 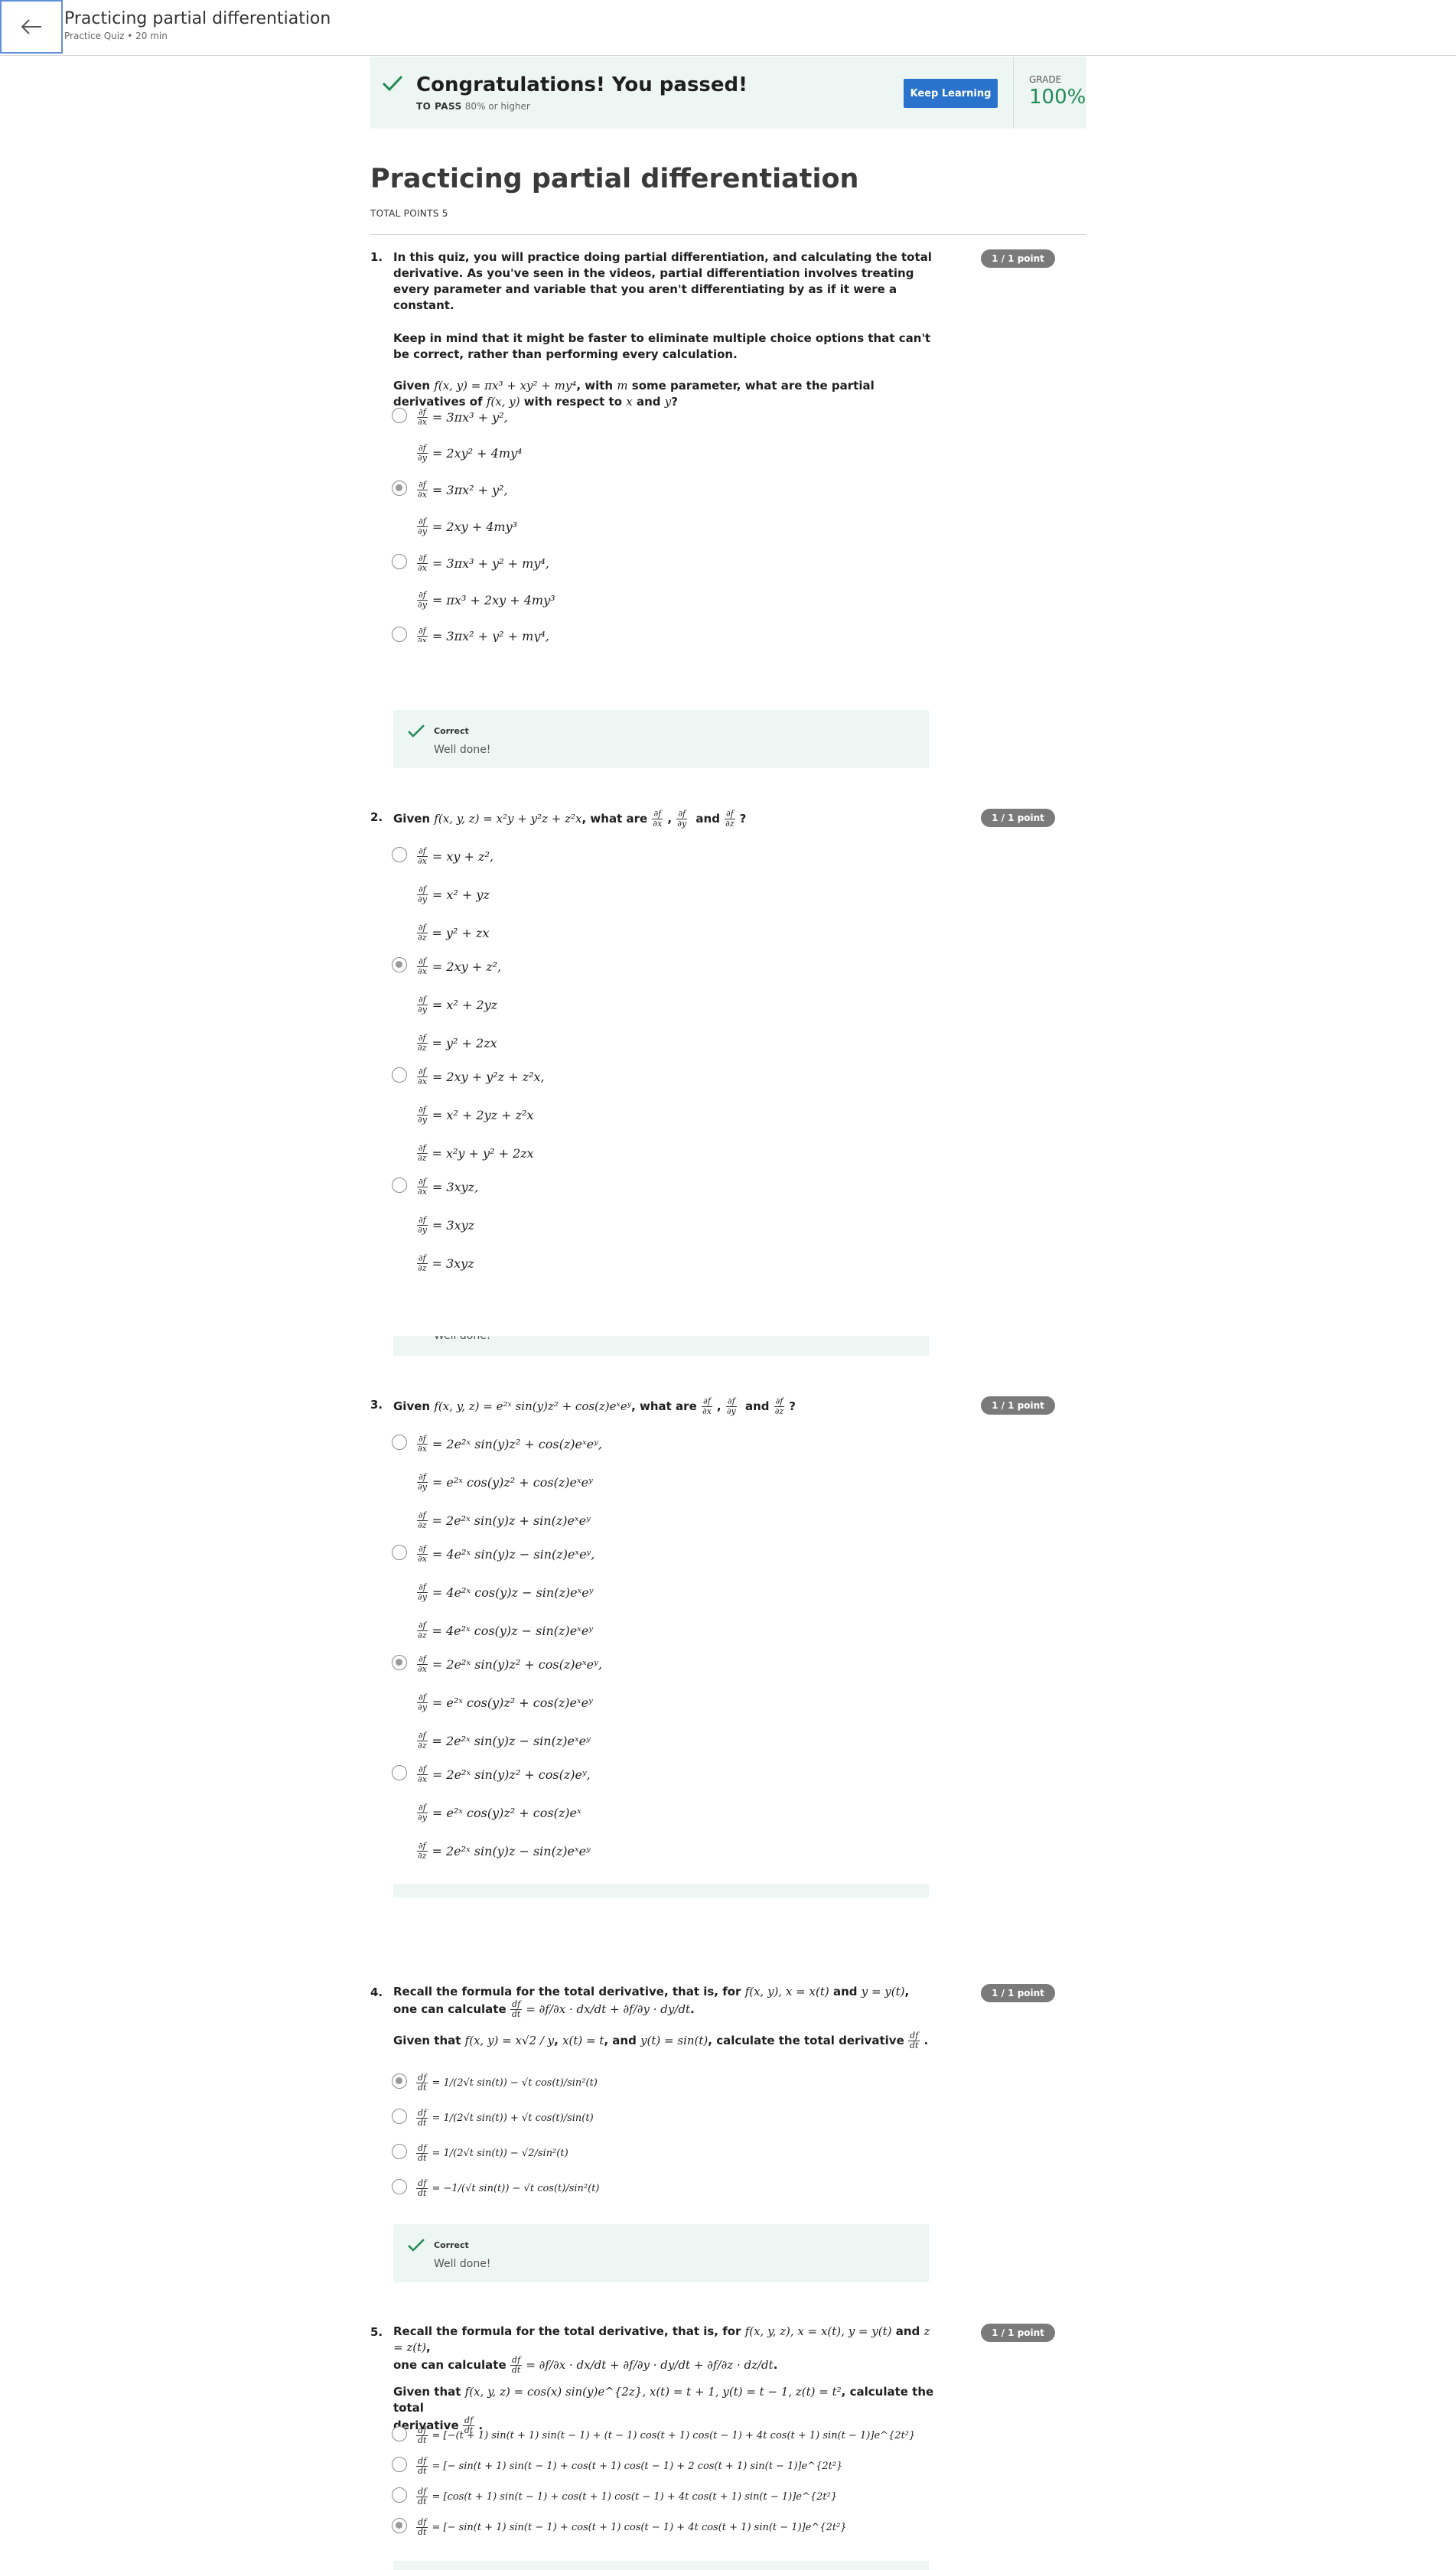 I want to click on answer-option: ∂f ∂y = πx³ + 2xy + 4my³, so click(x=486, y=600).